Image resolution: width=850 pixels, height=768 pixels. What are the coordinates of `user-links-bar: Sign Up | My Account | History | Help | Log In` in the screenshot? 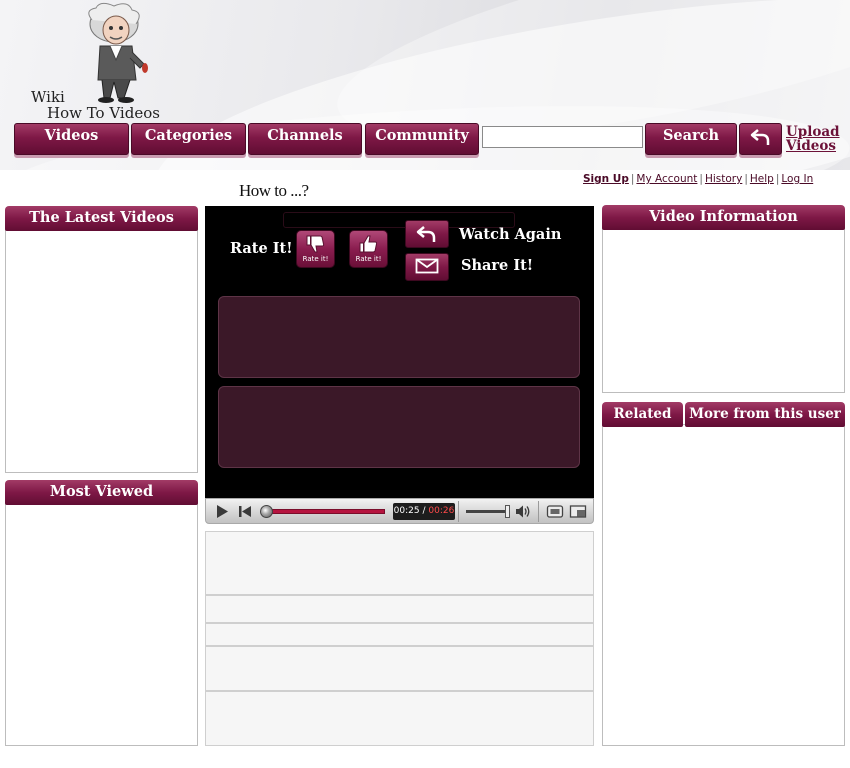 It's located at (698, 179).